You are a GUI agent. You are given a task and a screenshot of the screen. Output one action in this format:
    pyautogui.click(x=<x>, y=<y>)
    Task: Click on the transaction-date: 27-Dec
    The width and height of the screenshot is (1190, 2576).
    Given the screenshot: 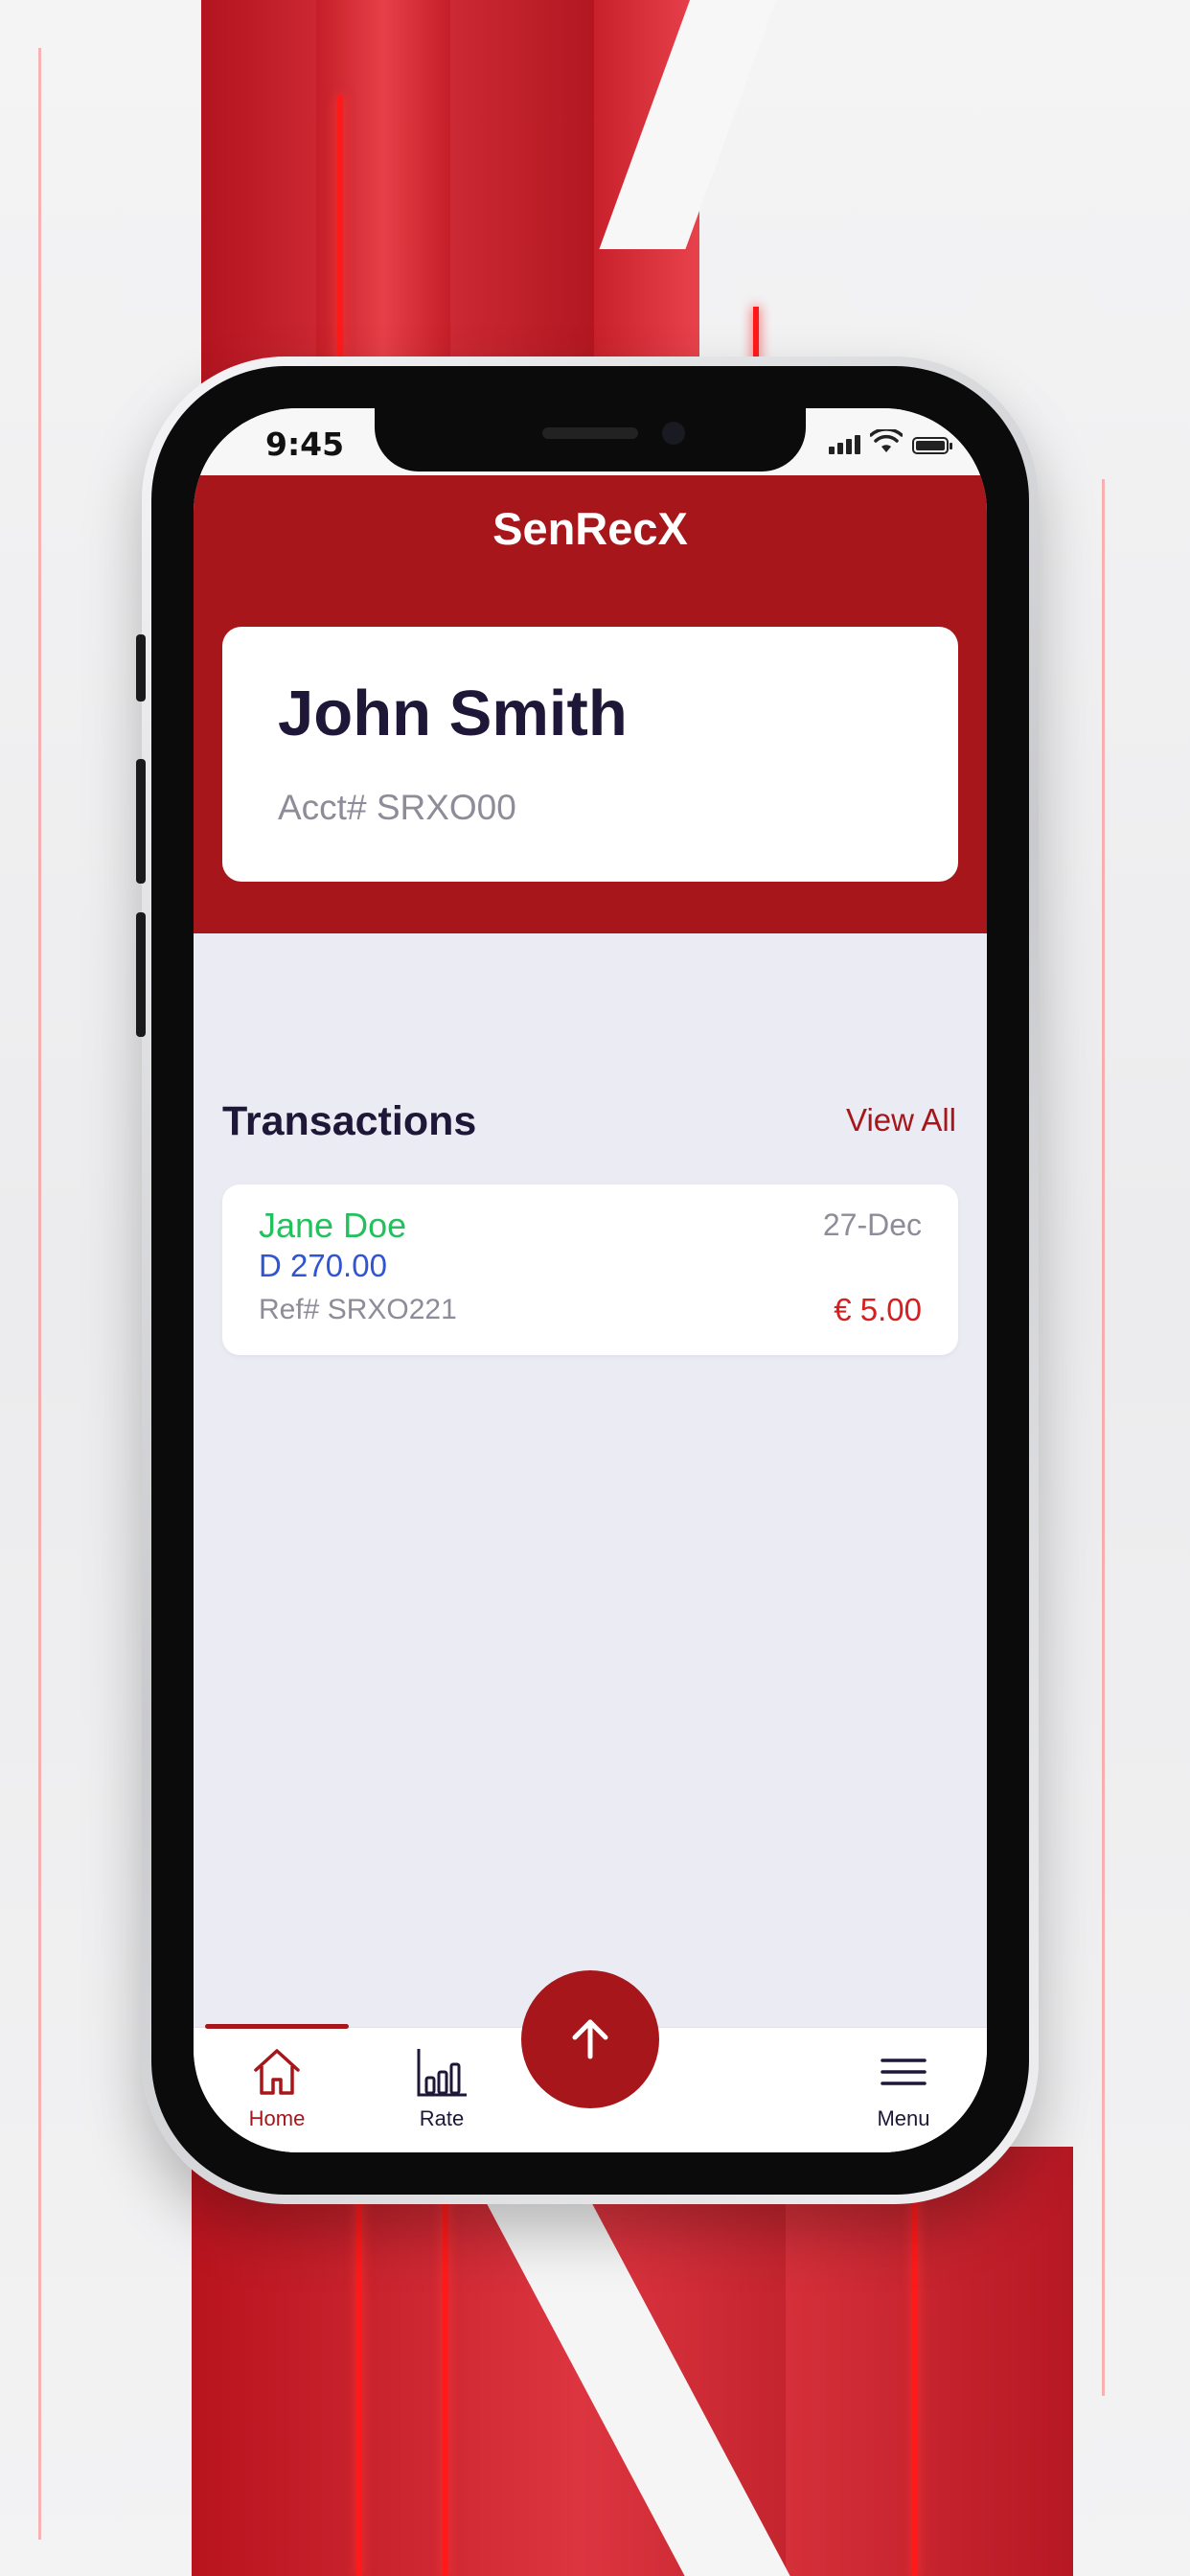 What is the action you would take?
    pyautogui.click(x=872, y=1225)
    